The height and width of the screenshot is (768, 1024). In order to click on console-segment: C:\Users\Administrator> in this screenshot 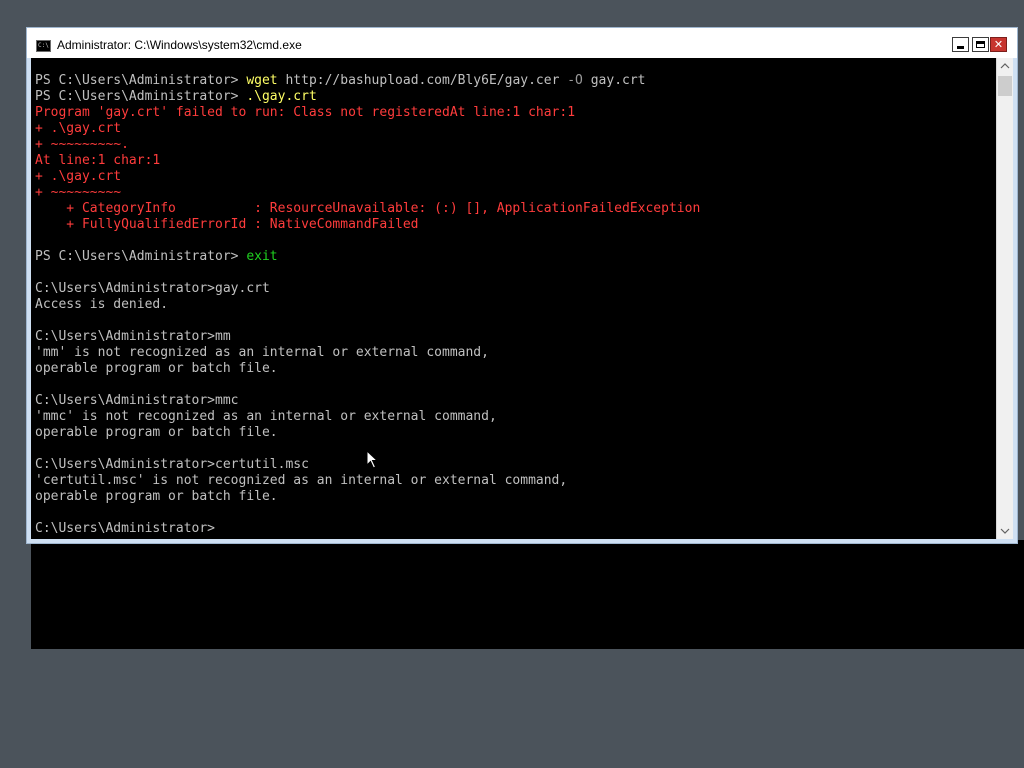, I will do `click(125, 528)`.